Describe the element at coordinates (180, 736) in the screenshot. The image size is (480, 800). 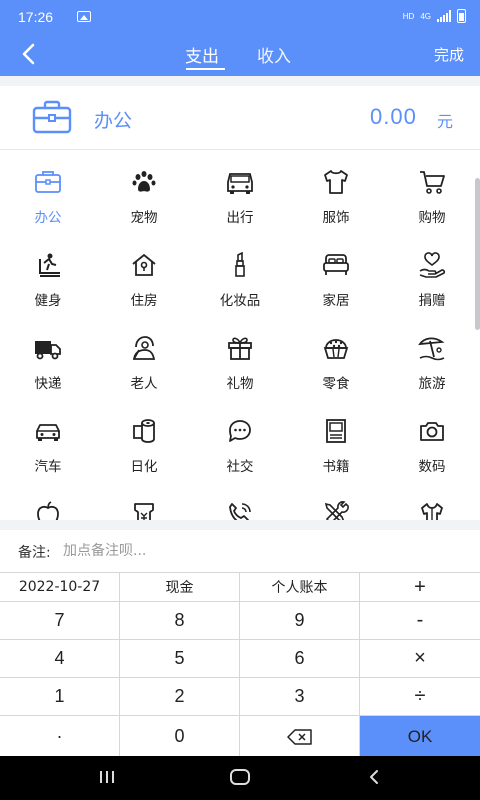
I see `digit-0-key: 0` at that location.